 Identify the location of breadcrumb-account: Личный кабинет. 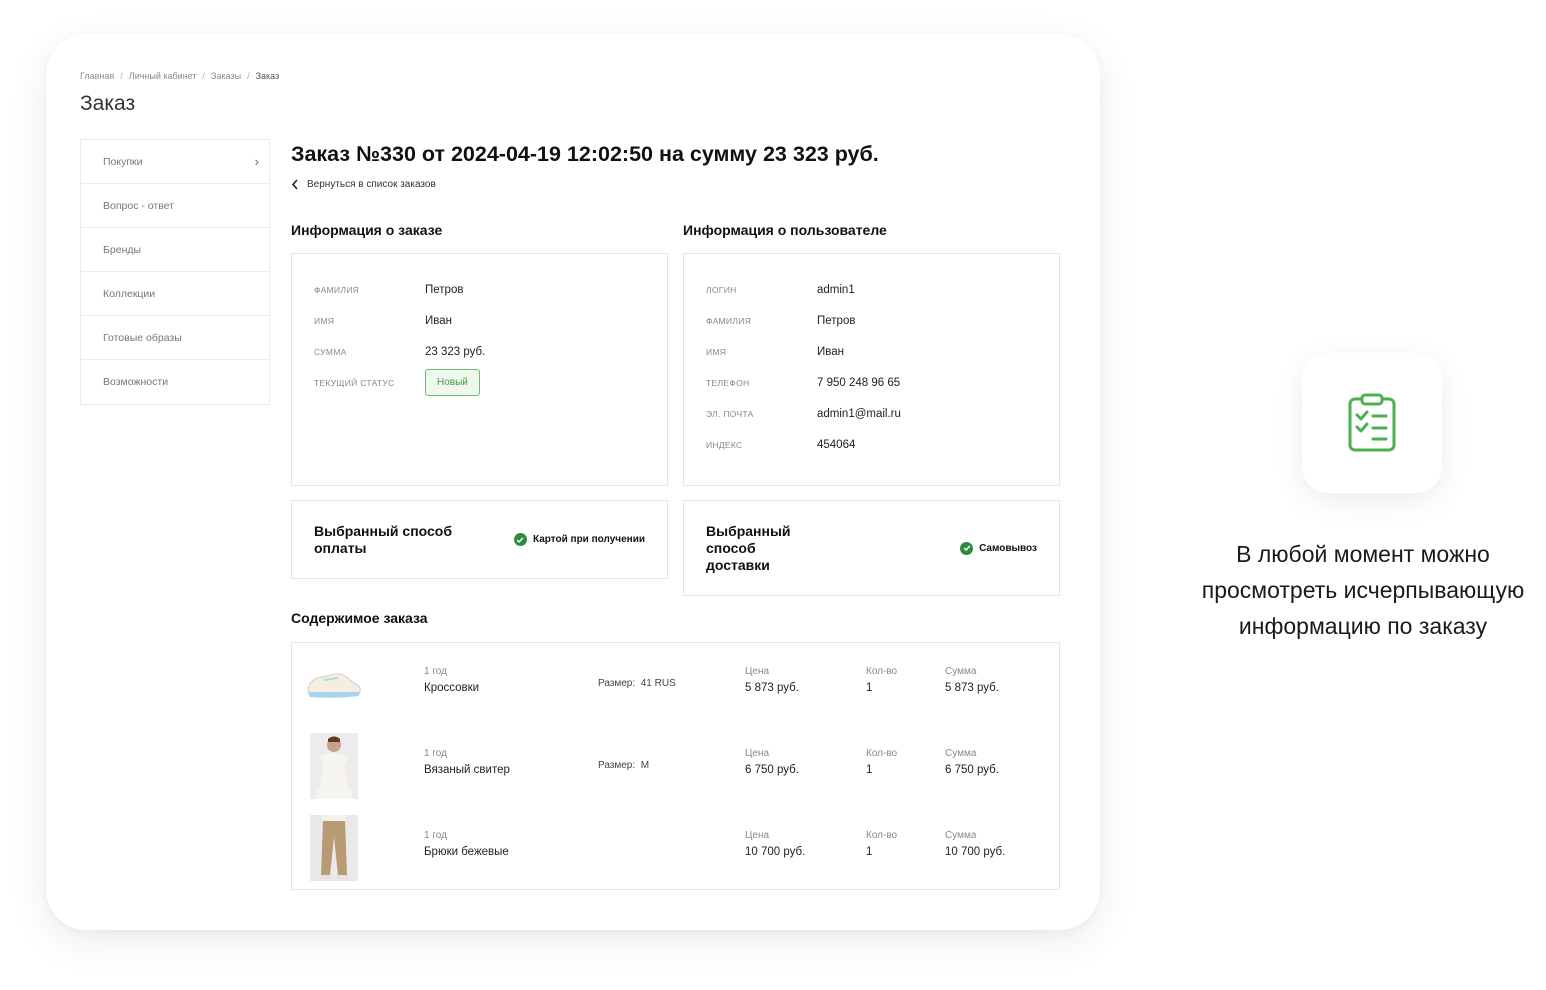
(163, 76).